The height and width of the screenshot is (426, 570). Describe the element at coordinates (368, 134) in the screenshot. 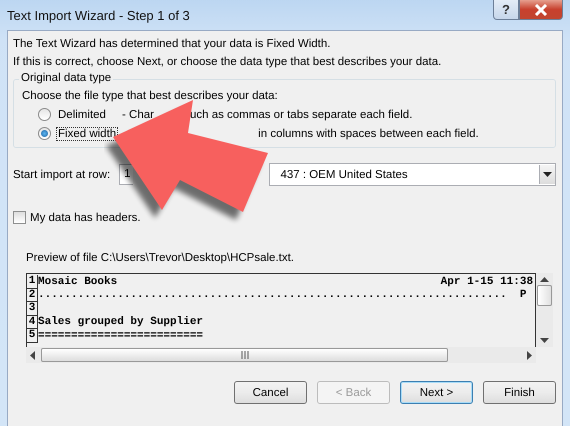

I see `option-description: in columns with spaces between each field.` at that location.